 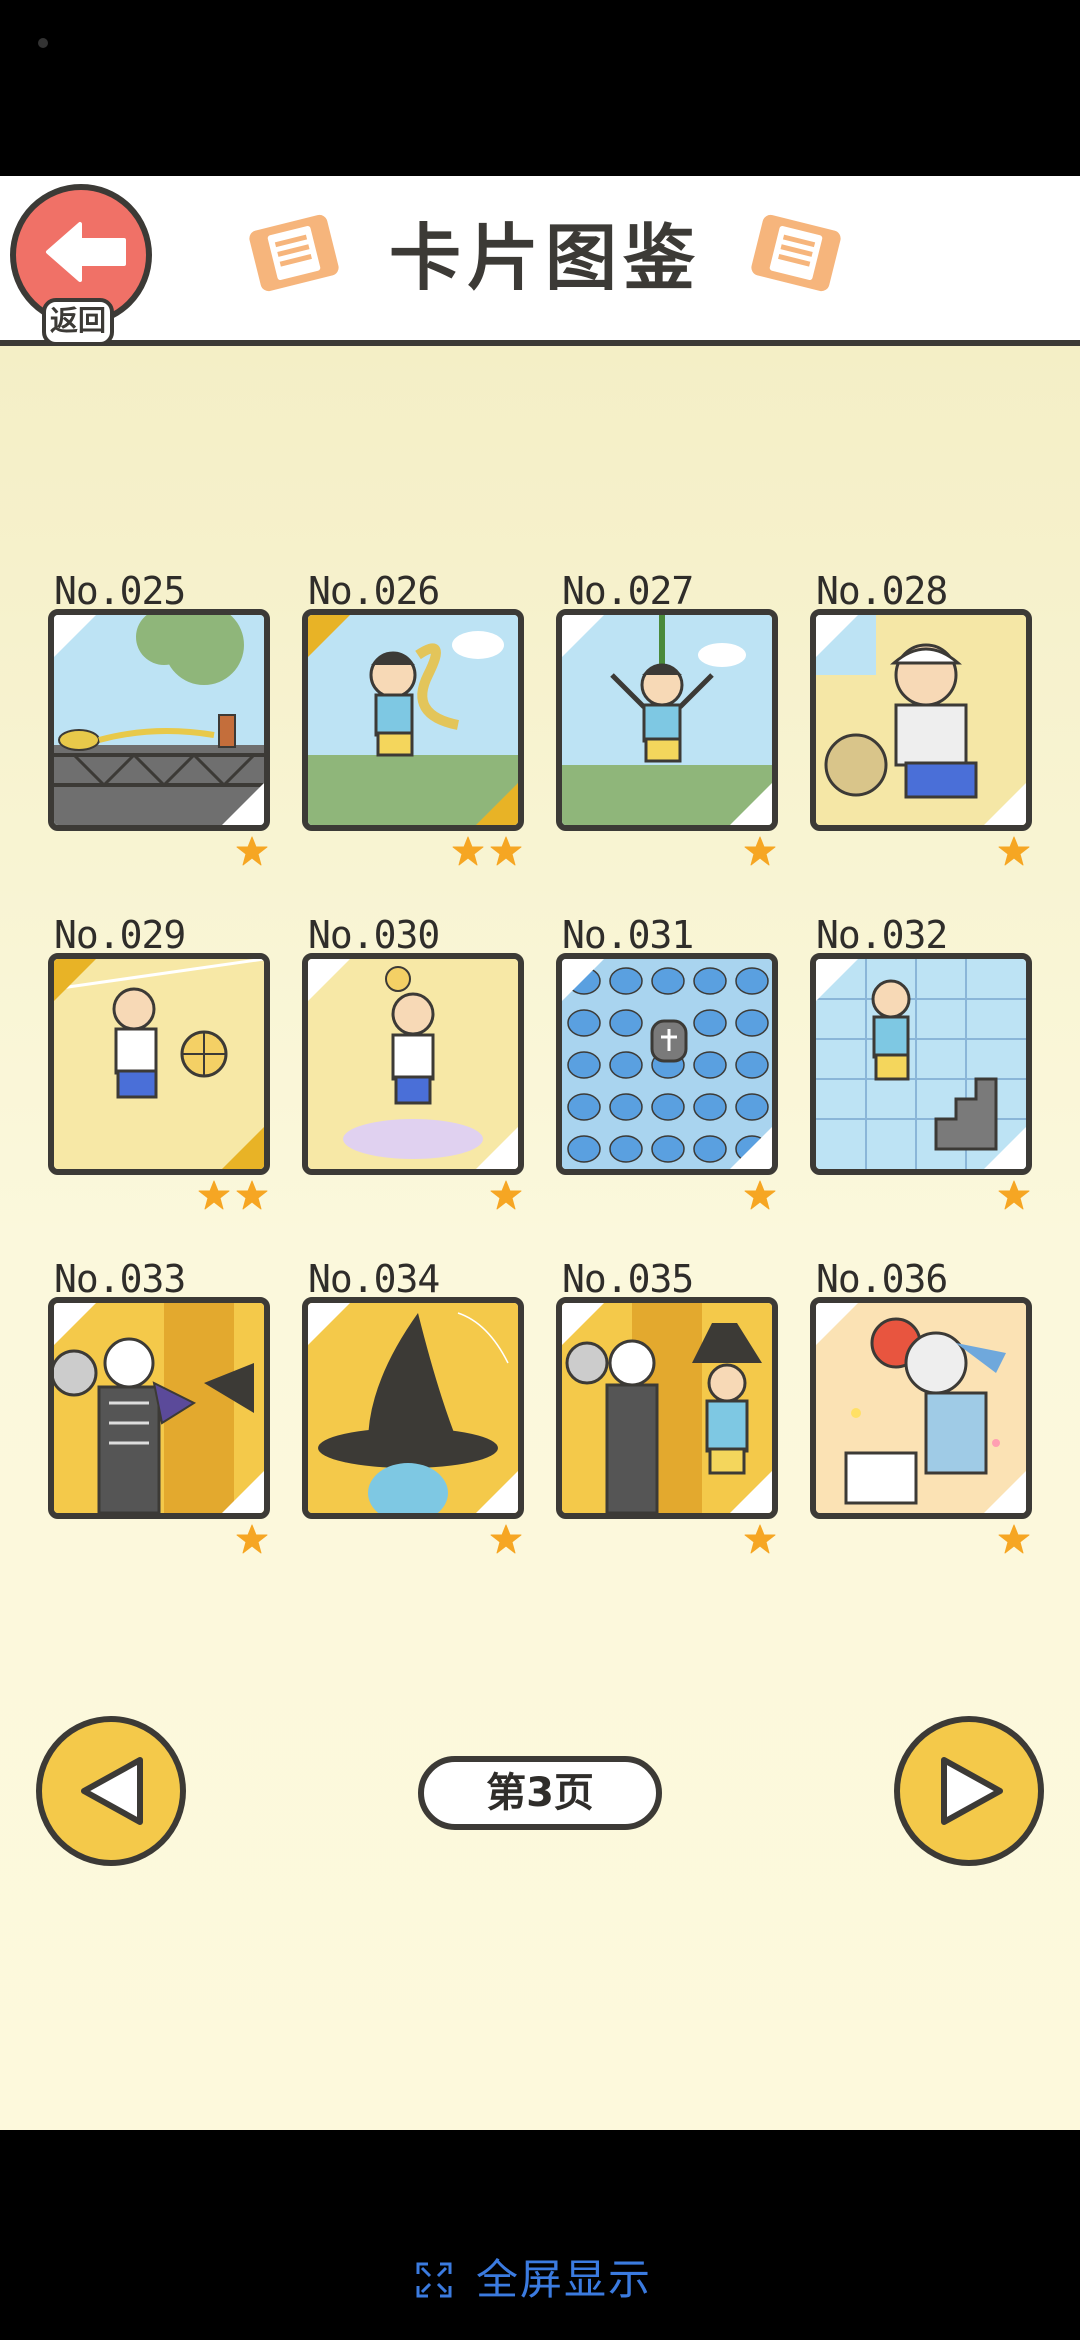 I want to click on card-number: No.026, so click(x=374, y=591).